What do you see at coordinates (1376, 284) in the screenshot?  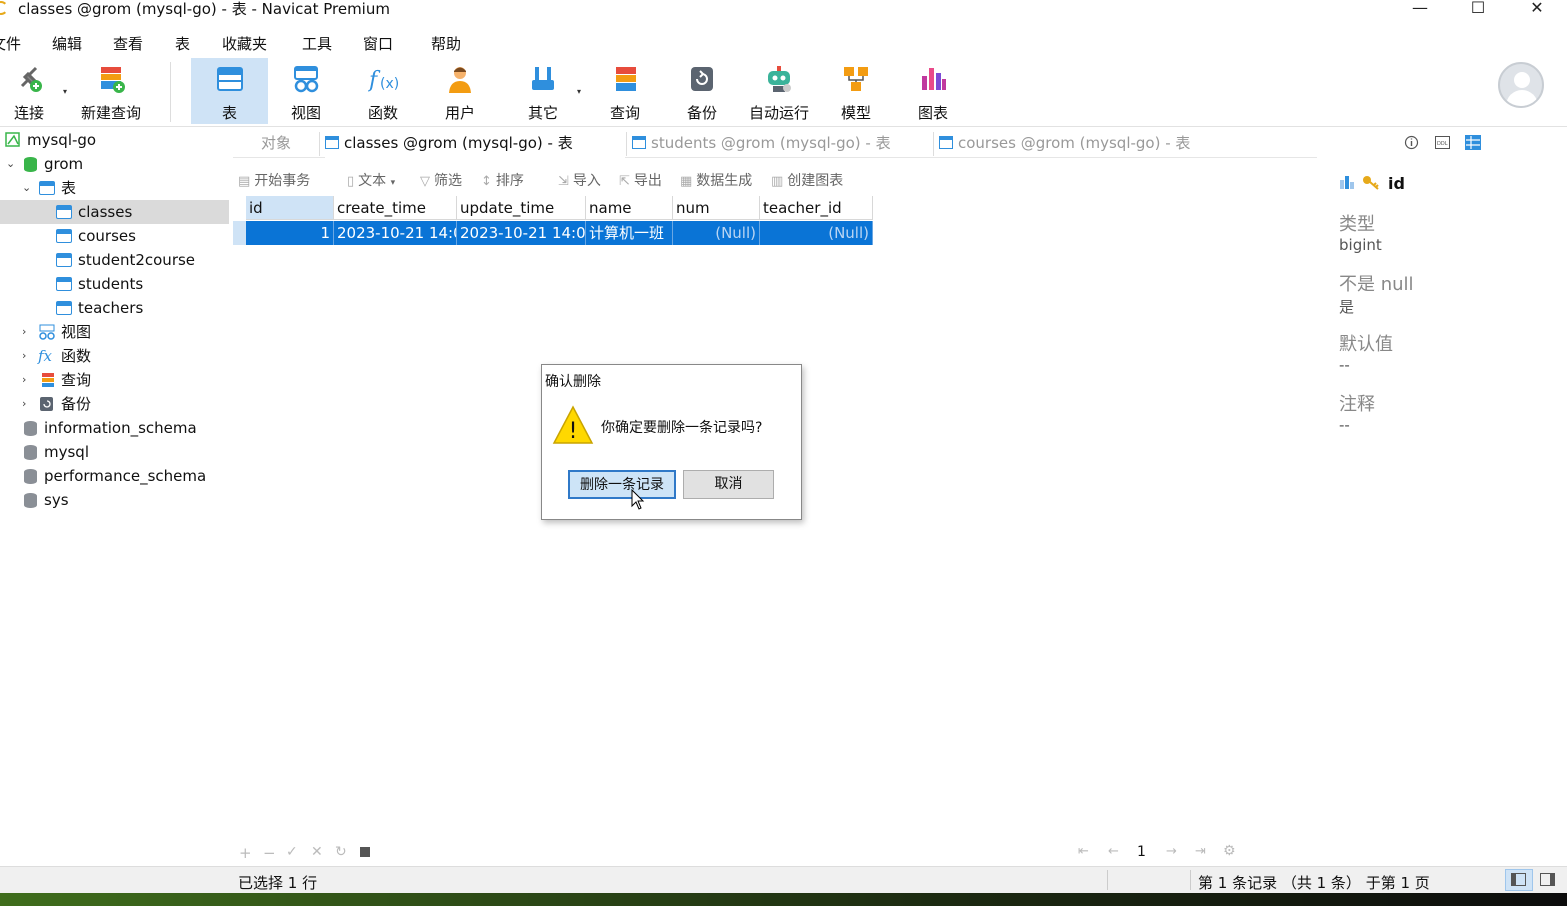 I see `not-null-label: 不是 null` at bounding box center [1376, 284].